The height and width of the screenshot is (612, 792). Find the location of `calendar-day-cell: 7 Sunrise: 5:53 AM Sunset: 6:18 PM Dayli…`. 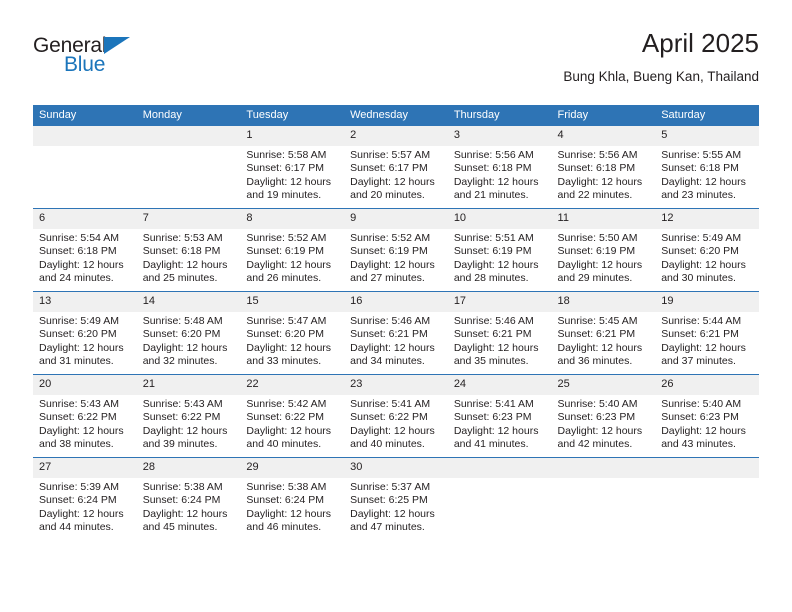

calendar-day-cell: 7 Sunrise: 5:53 AM Sunset: 6:18 PM Dayli… is located at coordinates (188, 250).